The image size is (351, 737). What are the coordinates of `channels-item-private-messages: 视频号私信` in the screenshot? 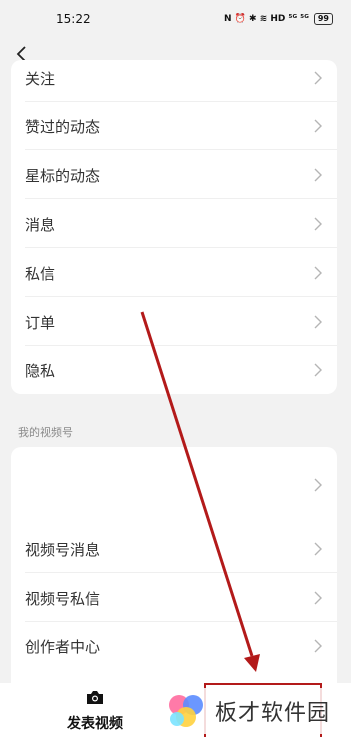 It's located at (174, 598).